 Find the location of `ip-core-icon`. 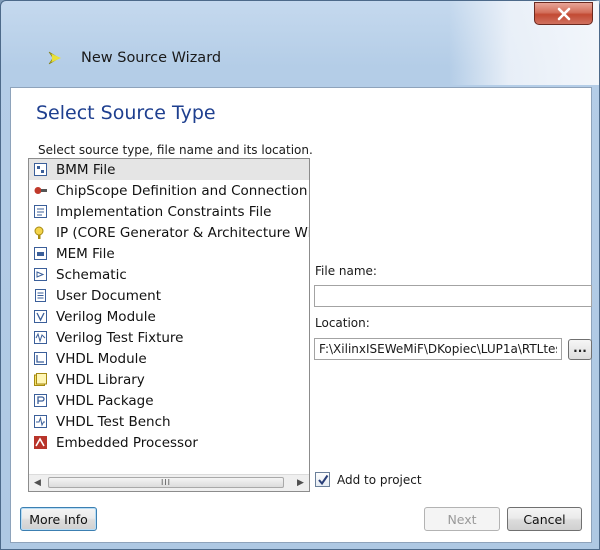

ip-core-icon is located at coordinates (39, 232).